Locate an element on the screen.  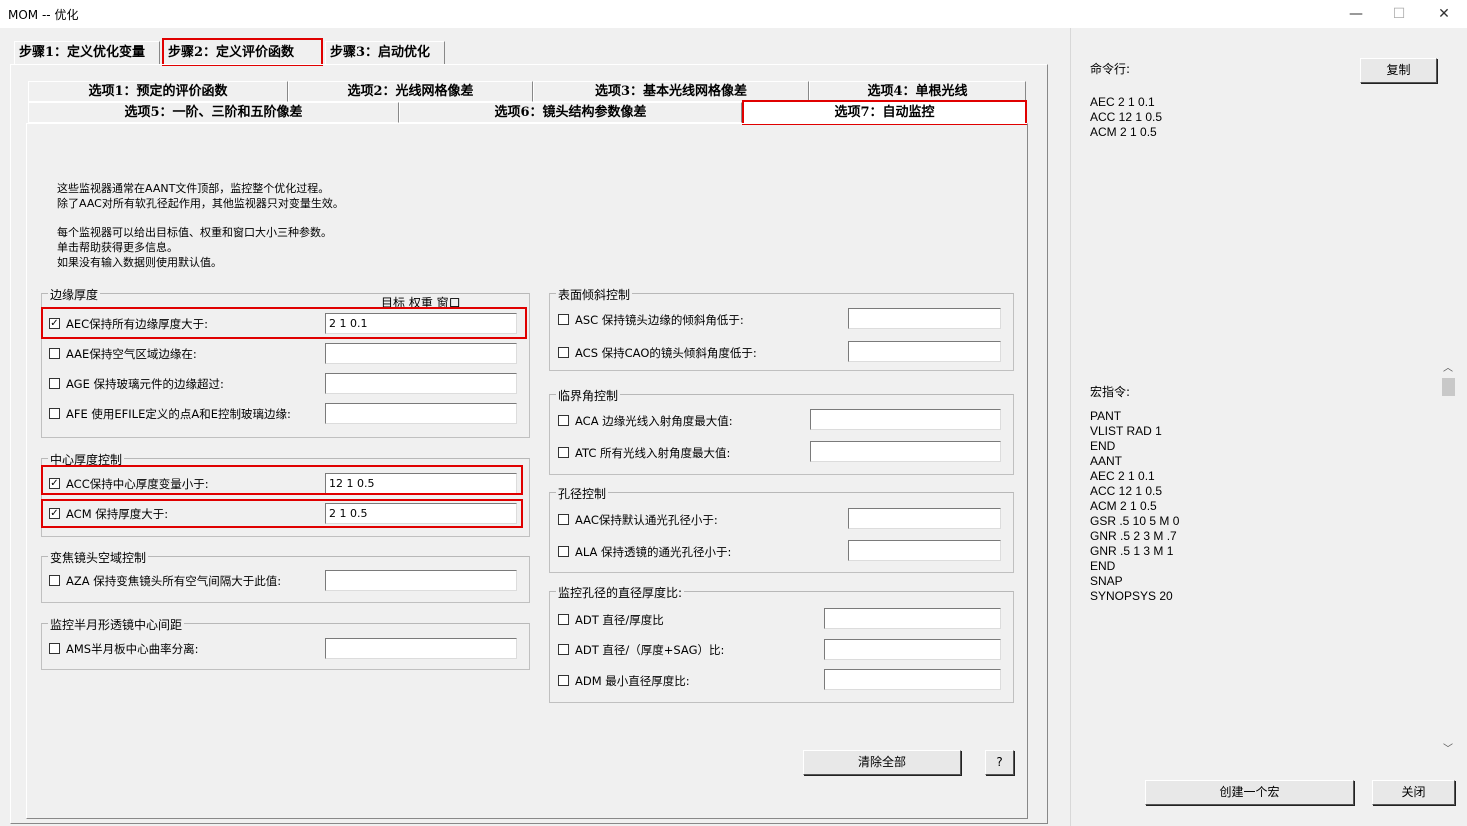
clear-all-button: 清除全部 is located at coordinates (882, 762).